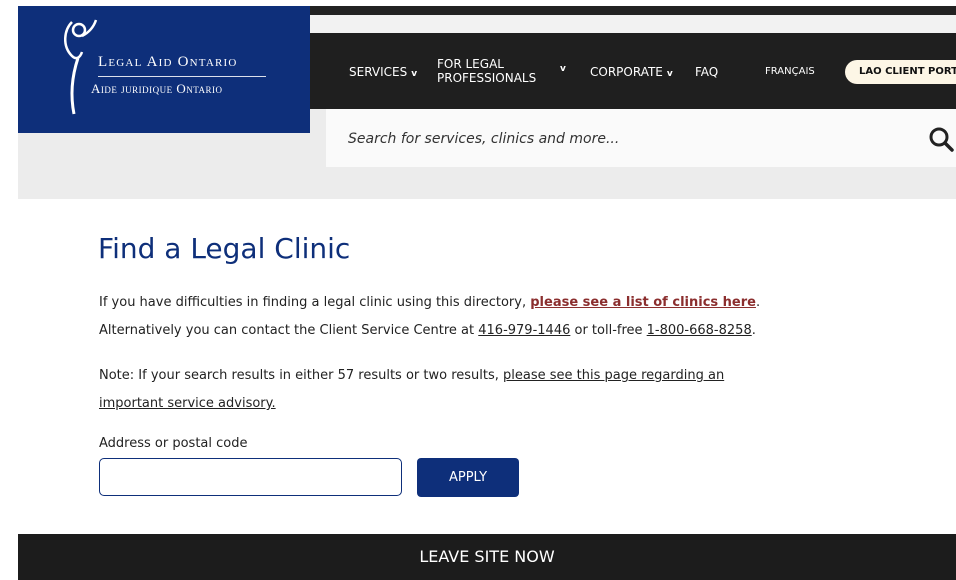 The width and height of the screenshot is (956, 580). I want to click on nav-services: SERVICES v, so click(383, 72).